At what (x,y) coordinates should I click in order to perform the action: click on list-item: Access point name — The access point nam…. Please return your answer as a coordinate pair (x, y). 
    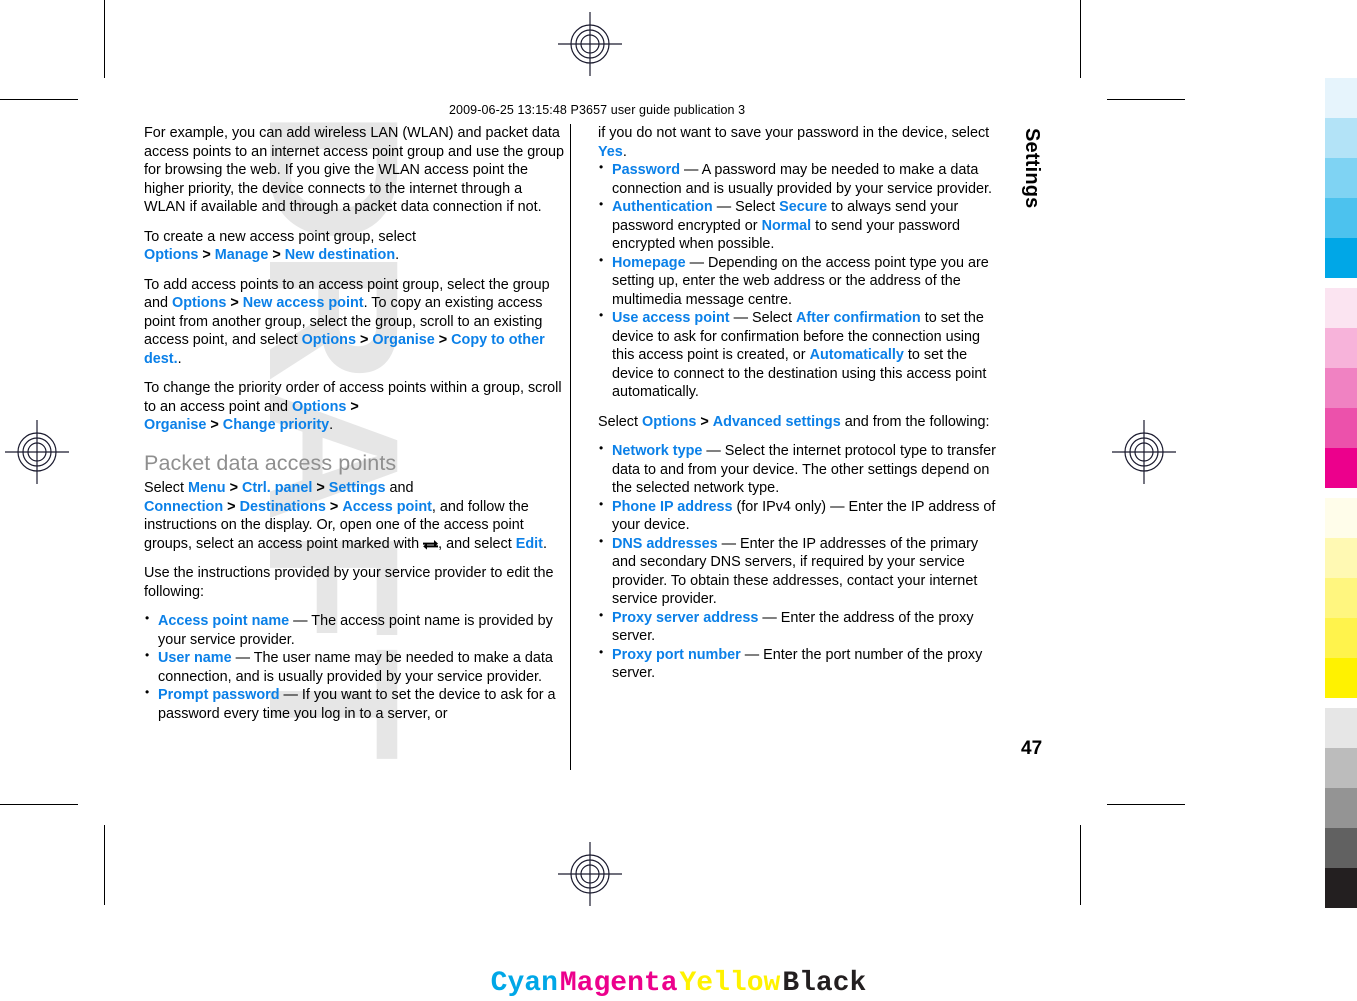
    Looking at the image, I should click on (354, 630).